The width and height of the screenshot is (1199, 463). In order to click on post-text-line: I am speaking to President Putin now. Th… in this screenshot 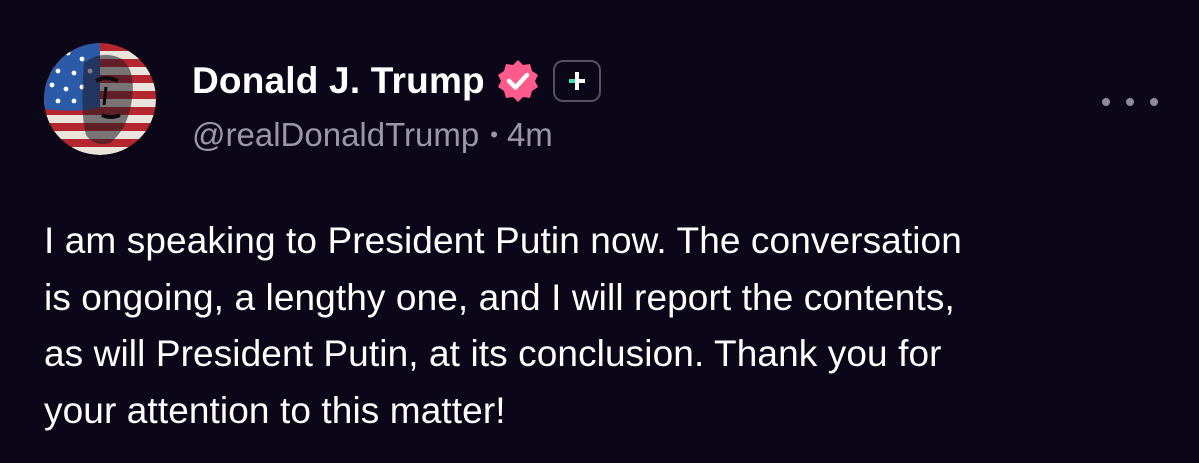, I will do `click(503, 240)`.